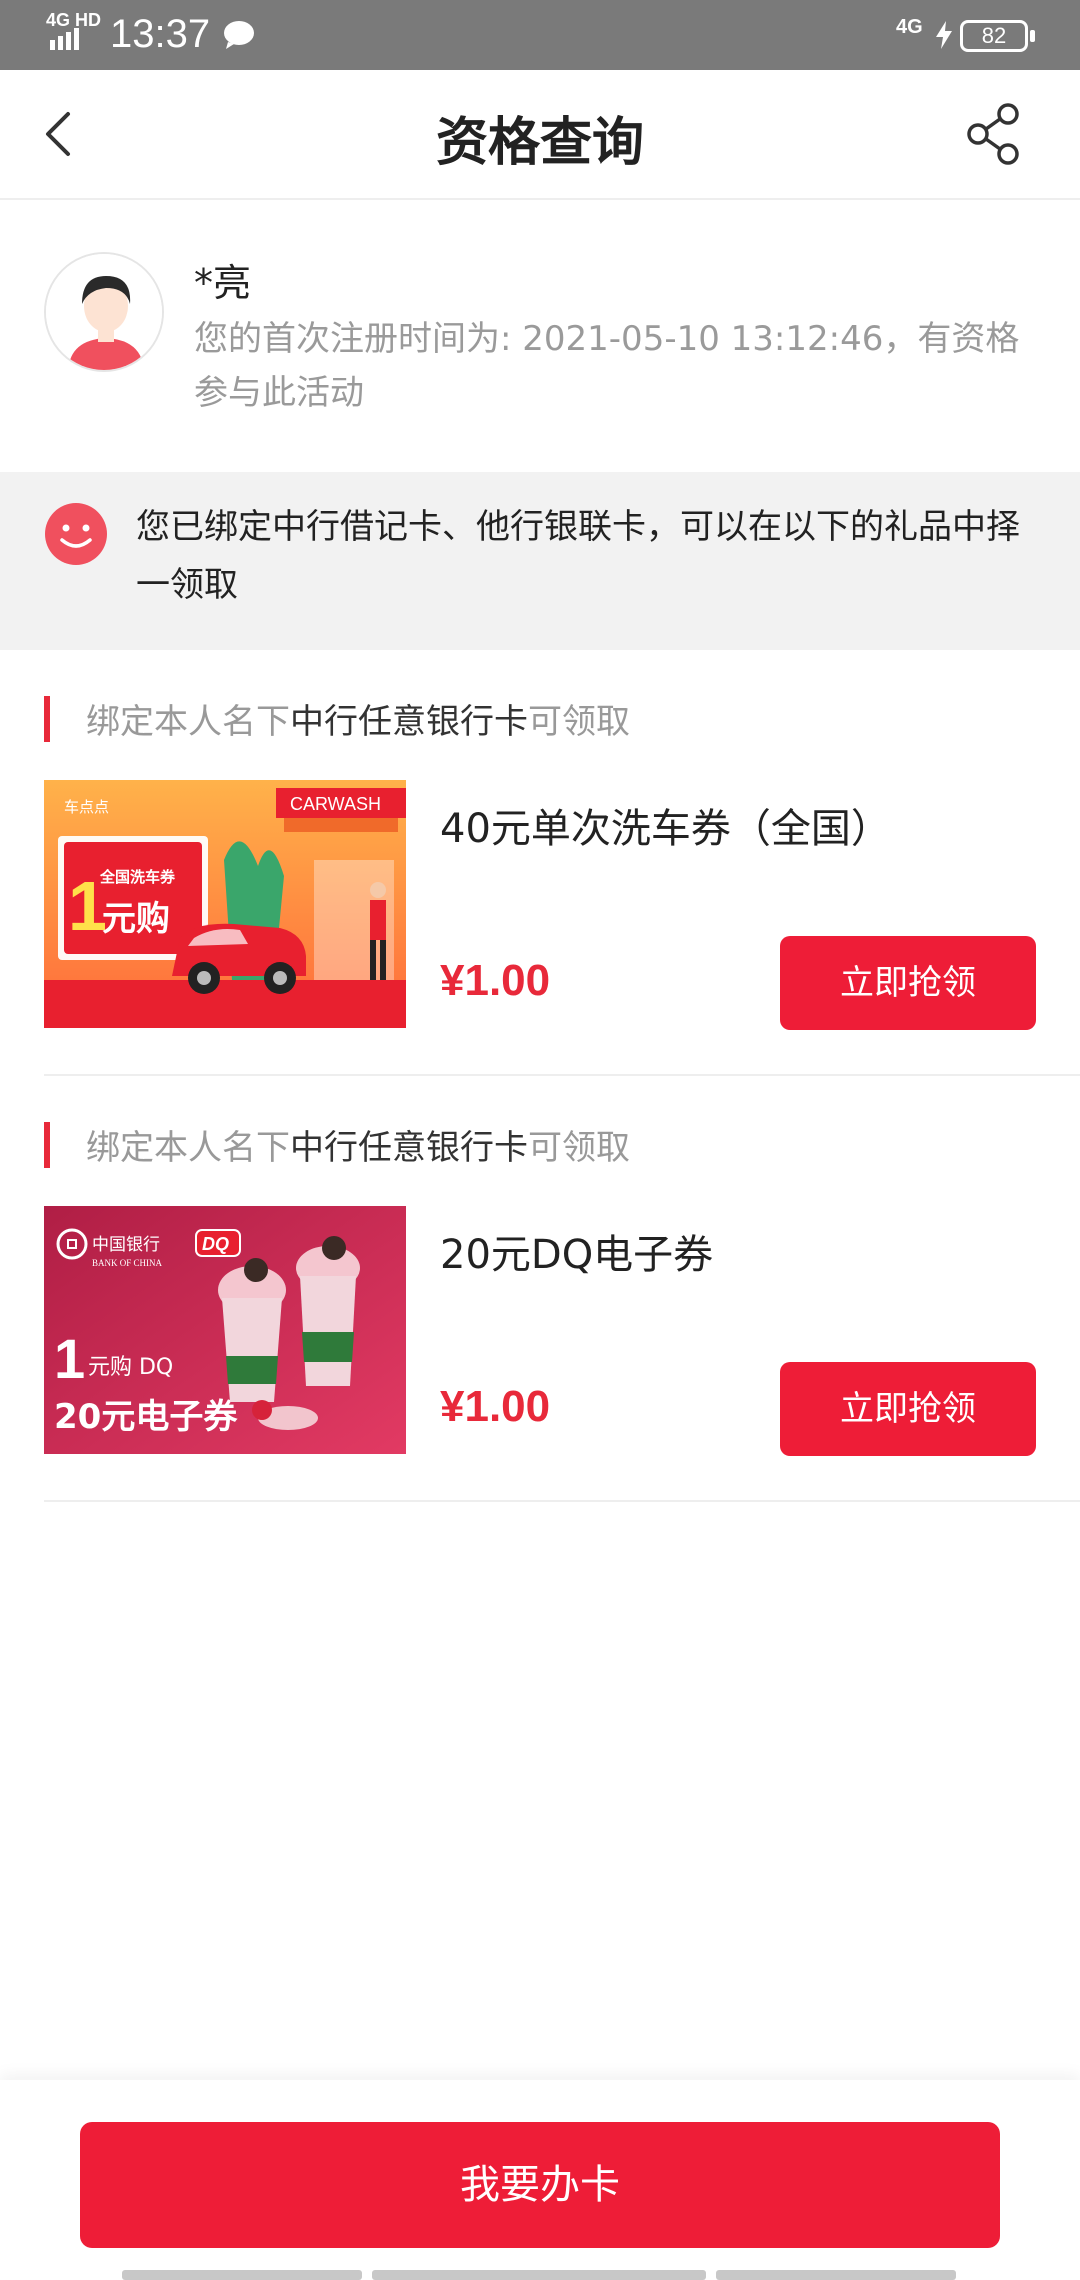 This screenshot has height=2280, width=1080. Describe the element at coordinates (76, 534) in the screenshot. I see `smile-icon` at that location.